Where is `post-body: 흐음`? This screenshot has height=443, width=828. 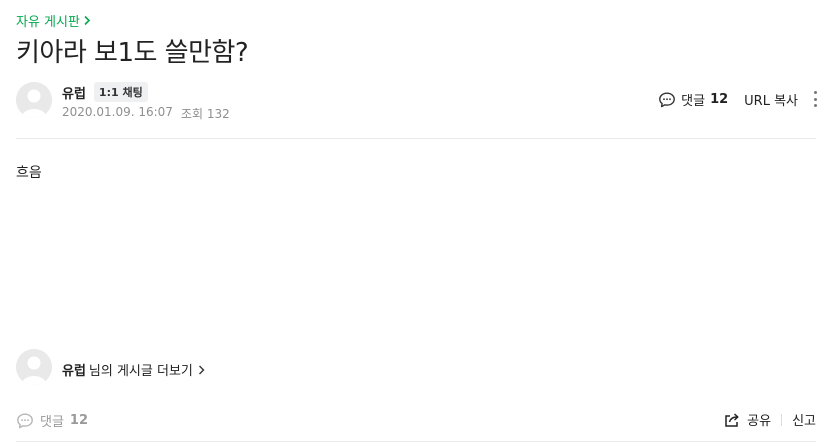
post-body: 흐음 is located at coordinates (29, 173).